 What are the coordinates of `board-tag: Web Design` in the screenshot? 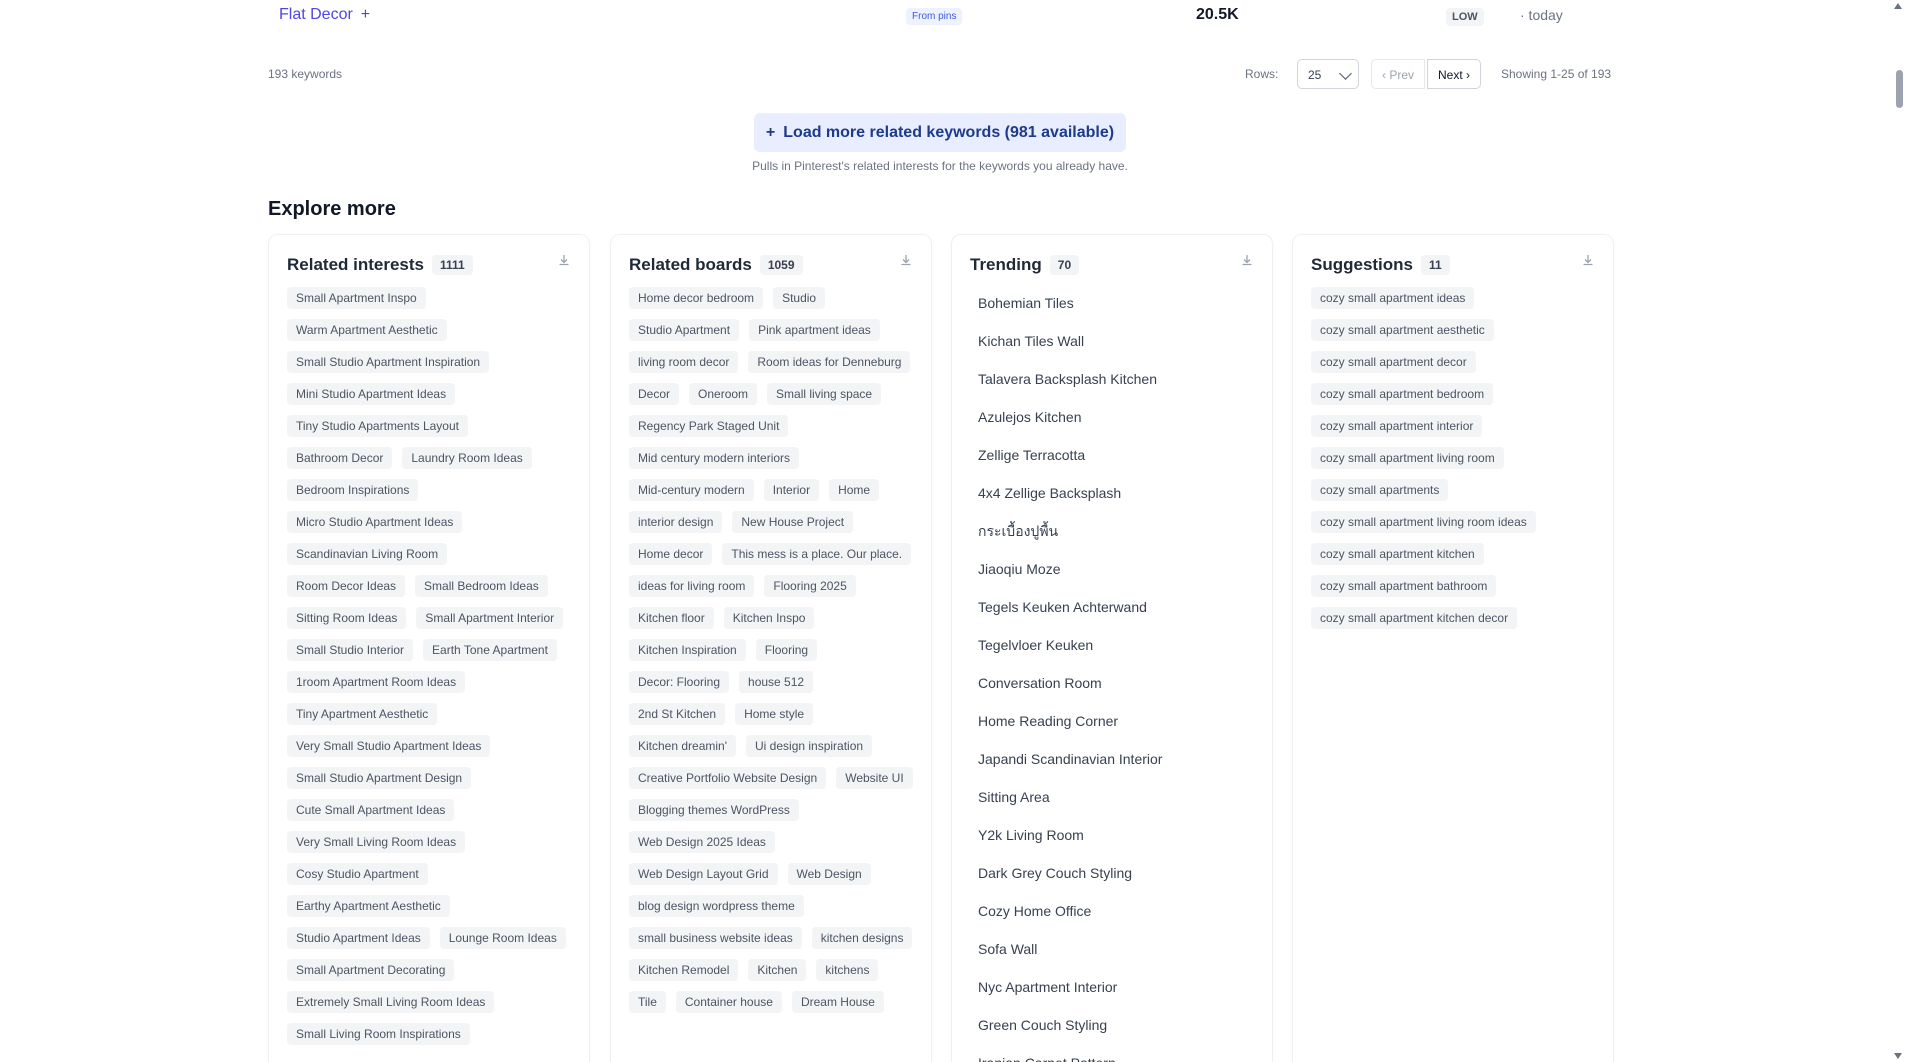 It's located at (829, 874).